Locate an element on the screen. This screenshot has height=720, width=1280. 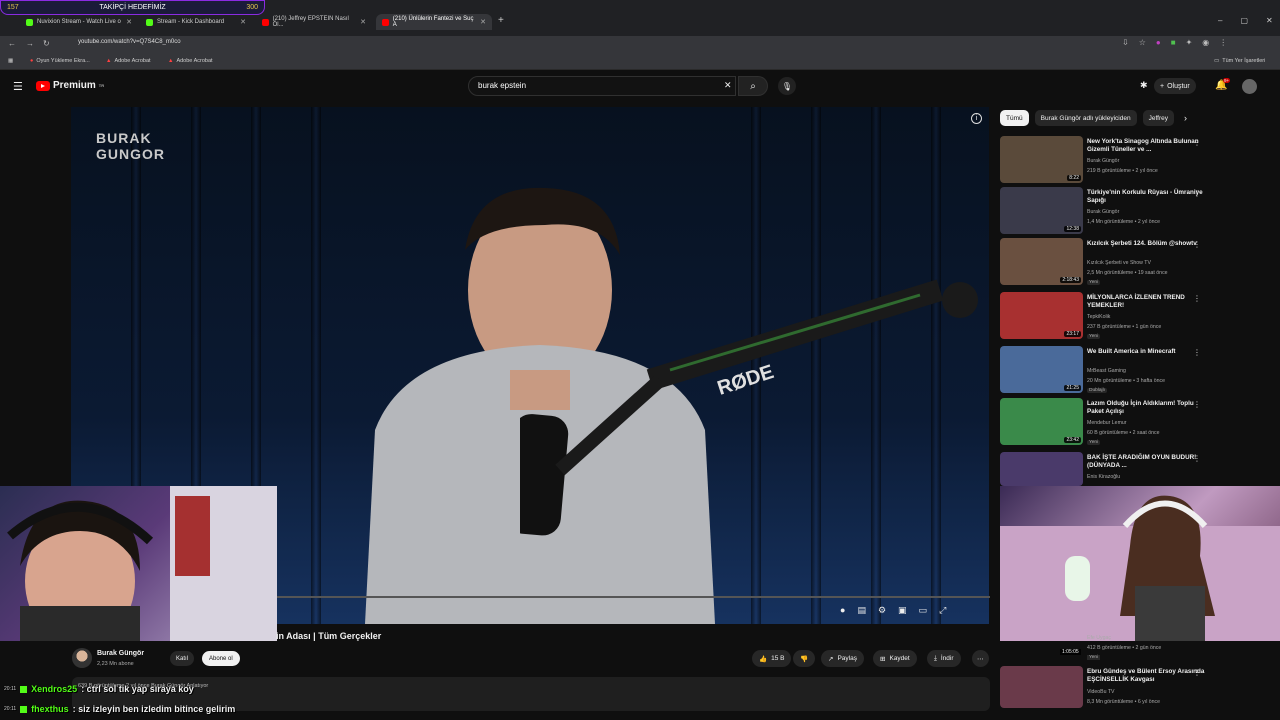
download-button: ⤓ İndir is located at coordinates (944, 658).